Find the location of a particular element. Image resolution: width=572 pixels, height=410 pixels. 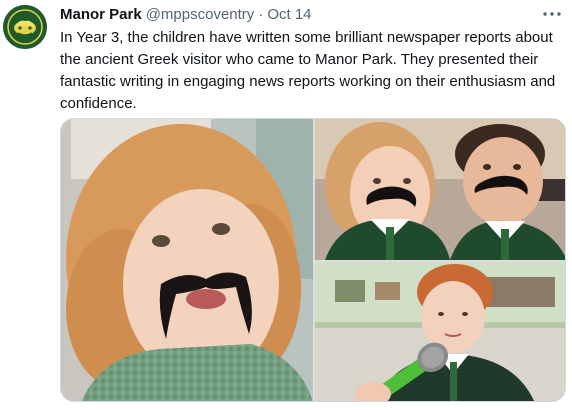

more-horizontal-icon is located at coordinates (552, 14).